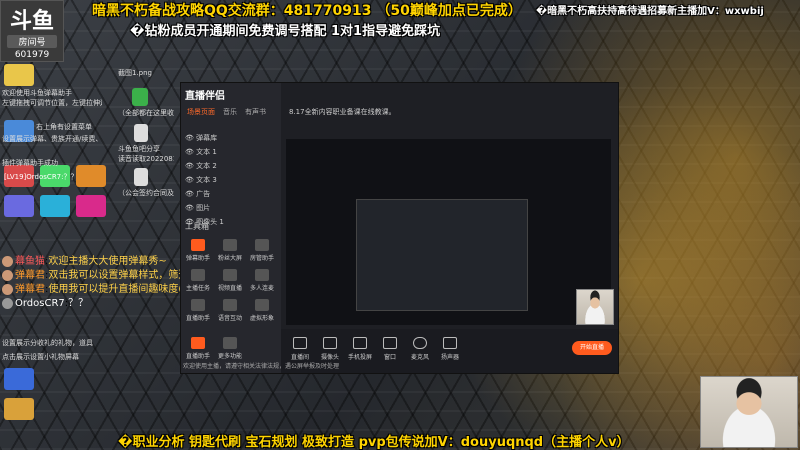 This screenshot has height=450, width=800. What do you see at coordinates (84, 259) in the screenshot?
I see `chat-message: 幕鱼猫:欢迎主播大大使用弹幕秀~` at bounding box center [84, 259].